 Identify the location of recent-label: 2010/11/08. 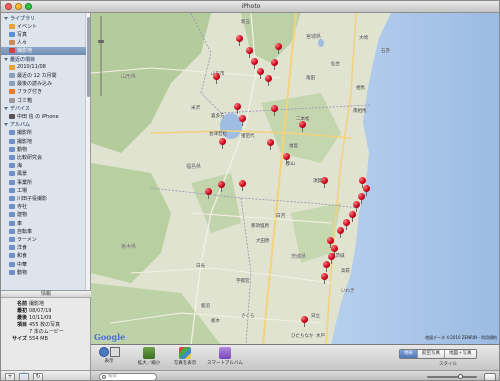
(31, 67).